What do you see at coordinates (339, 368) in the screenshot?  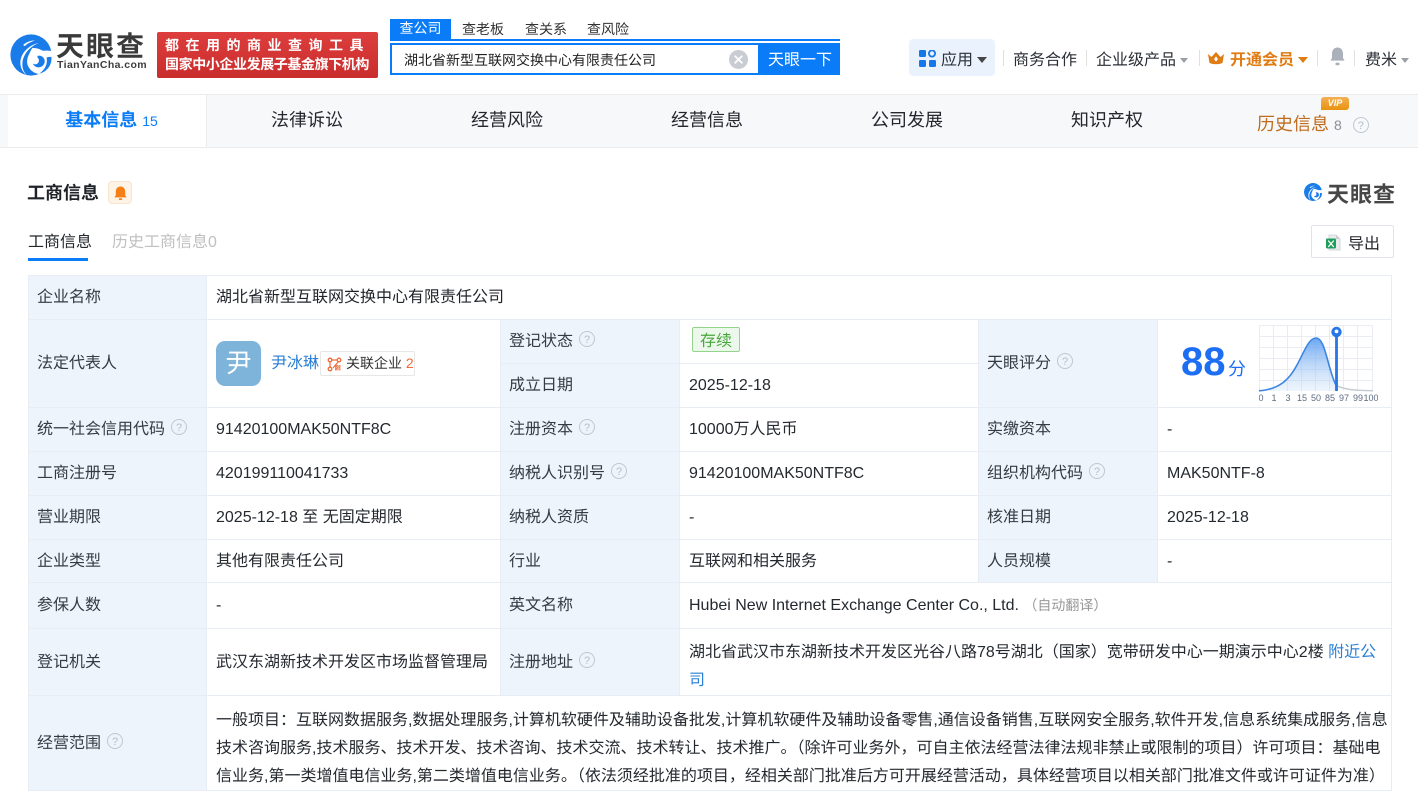 I see `svg-text: 企` at bounding box center [339, 368].